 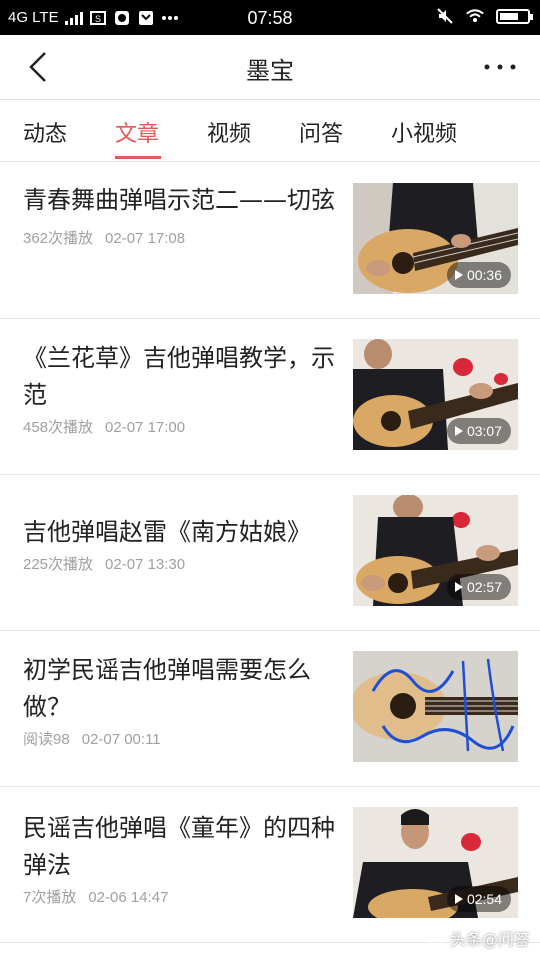 I want to click on tab-articles: 文章, so click(x=137, y=132).